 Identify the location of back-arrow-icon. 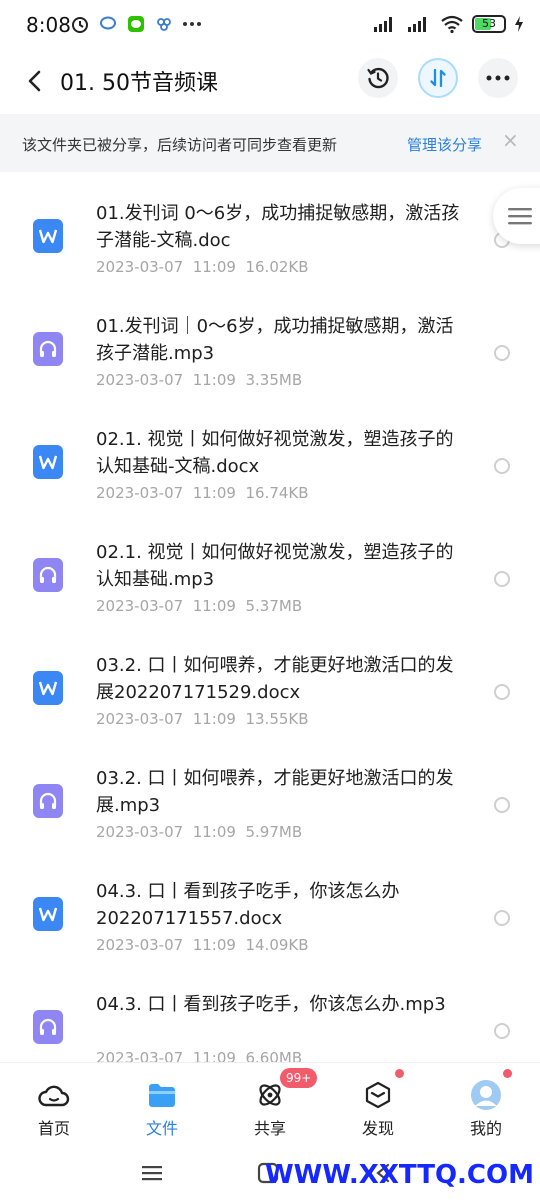
(34, 81).